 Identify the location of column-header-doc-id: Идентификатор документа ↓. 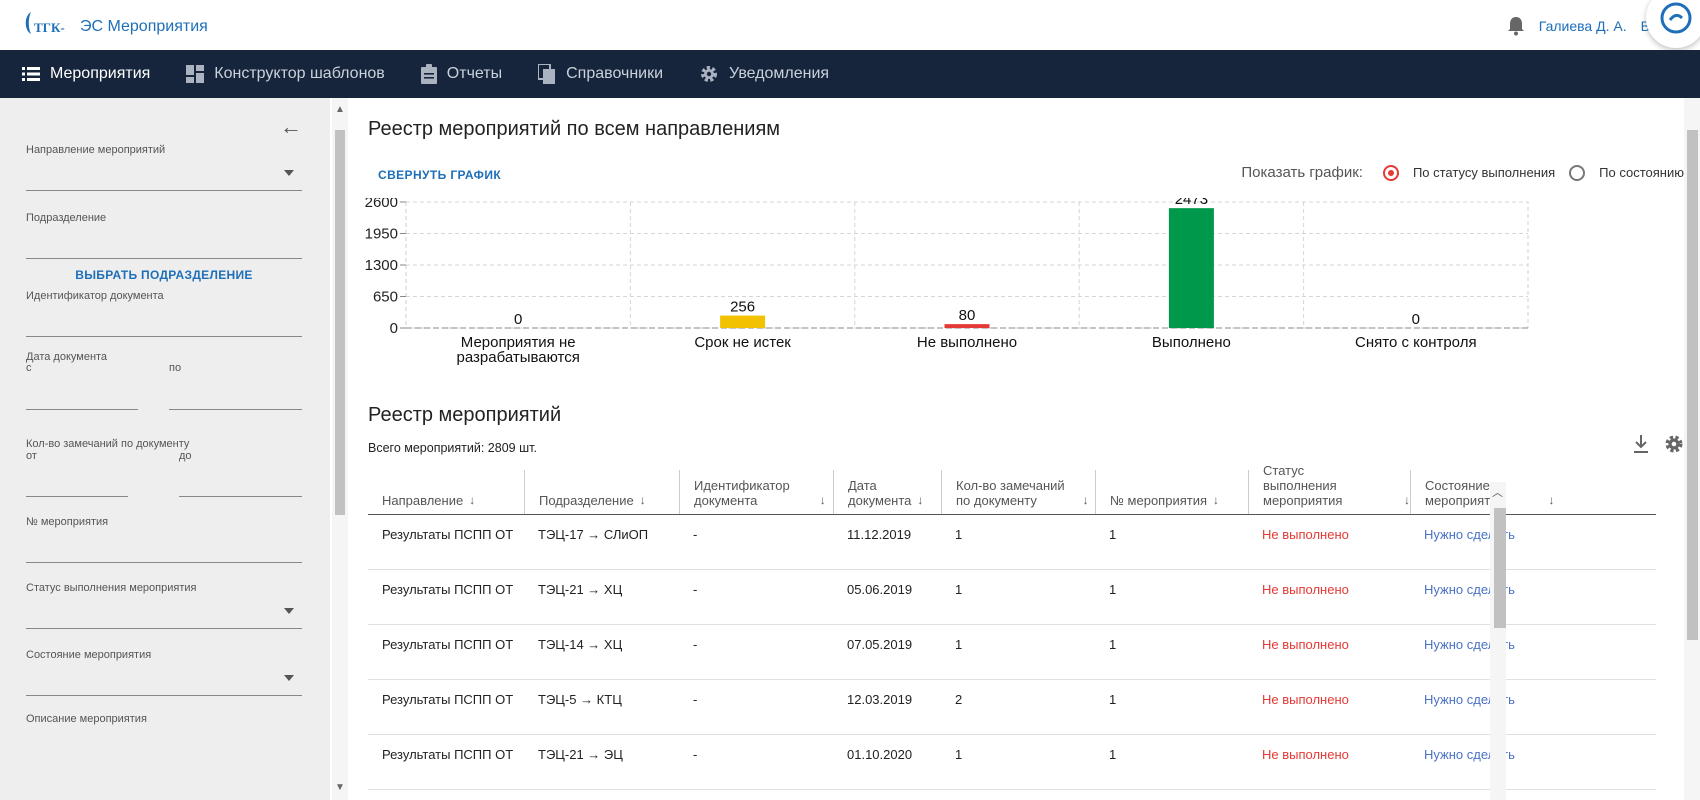
(756, 492).